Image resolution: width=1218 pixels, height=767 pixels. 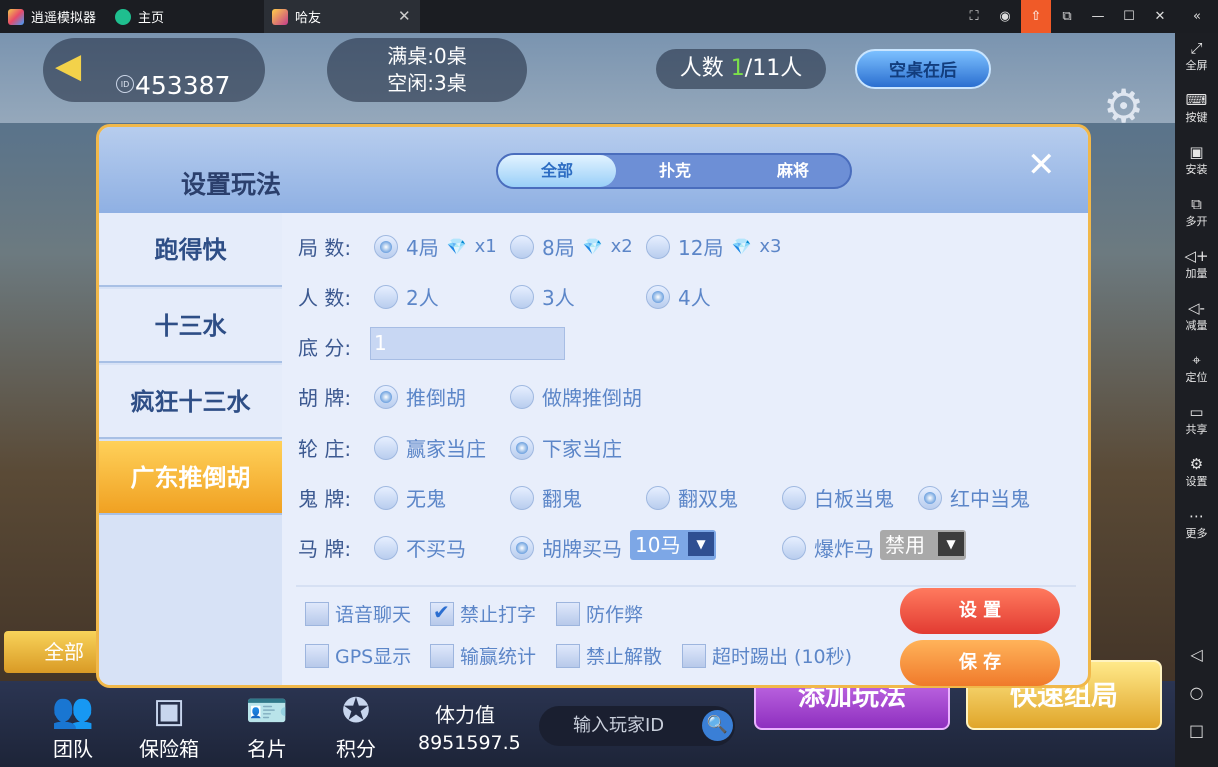 I want to click on rounds-option-4: 4局 💎 x1, so click(x=435, y=246).